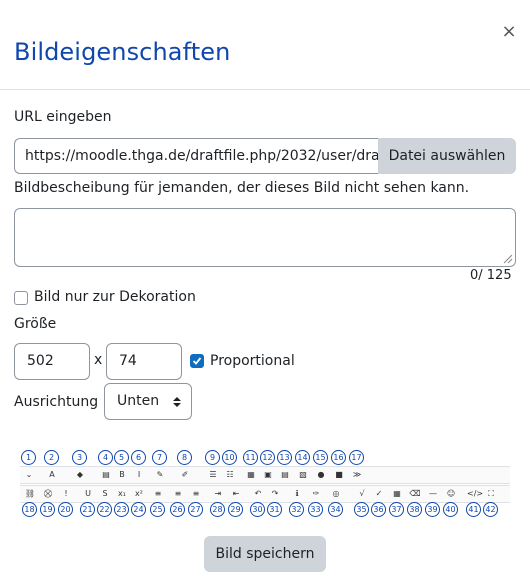  Describe the element at coordinates (29, 475) in the screenshot. I see `toolbar-tool-icon: ⌄` at that location.